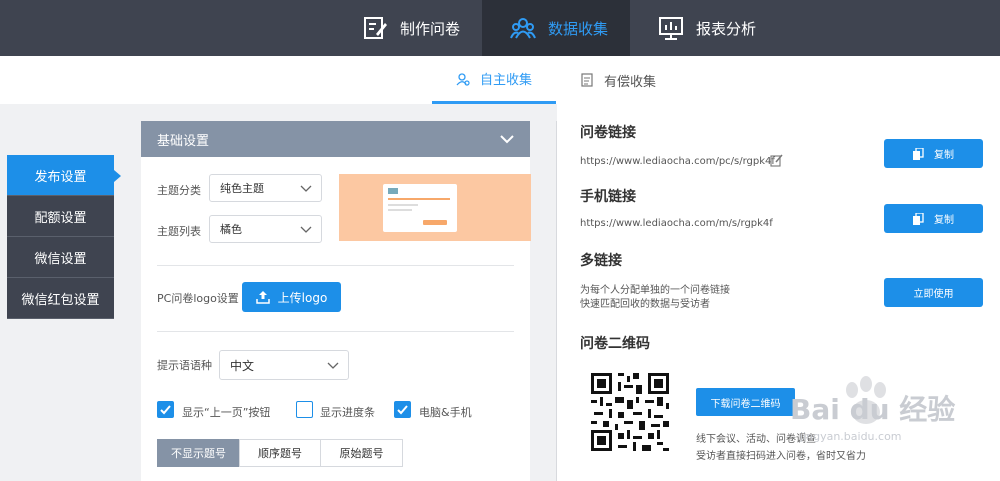  I want to click on menu-label: 微信红包设置, so click(60, 300).